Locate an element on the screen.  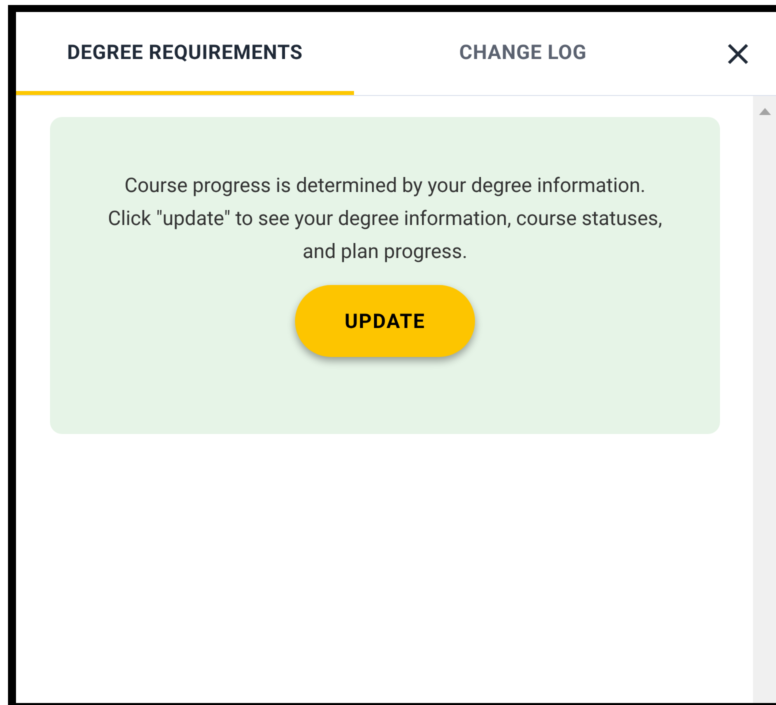
notice-message: Course progress is determined by your degree information. Click "update" to see your degree information, course statuses, and plan progress. is located at coordinates (385, 218).